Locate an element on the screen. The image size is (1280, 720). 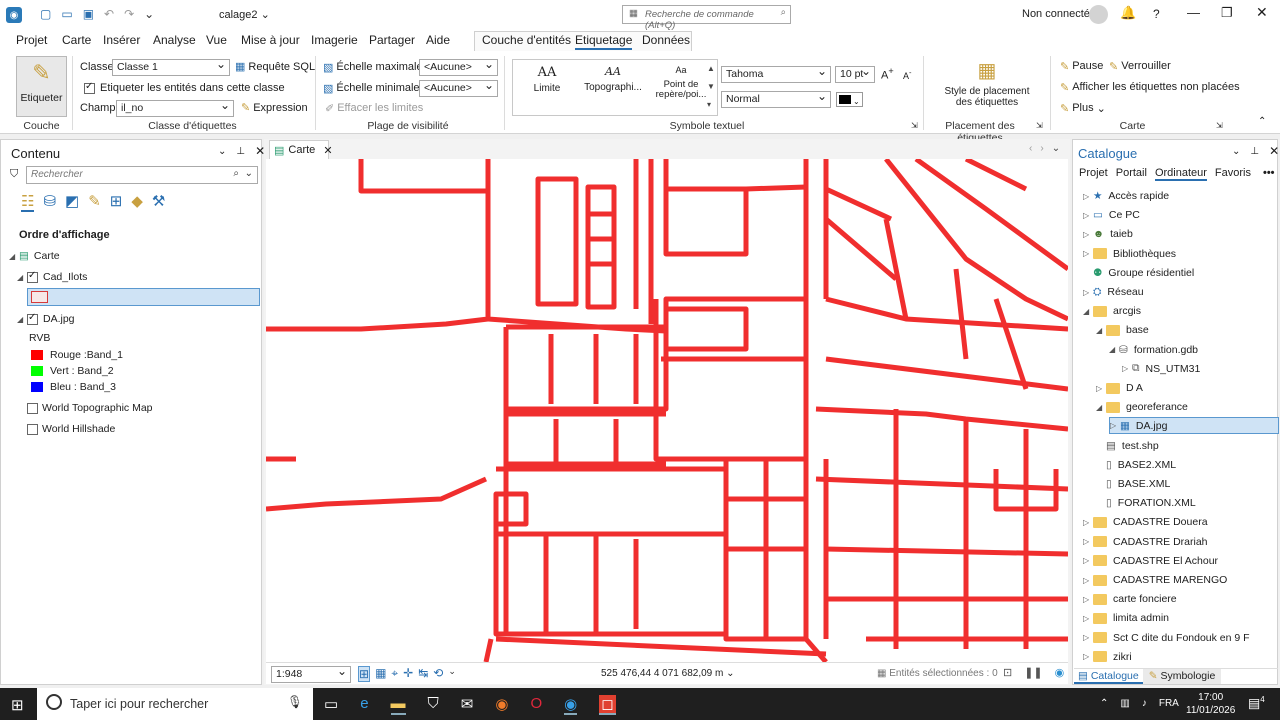
tab-couche-entites: Couche d'entités is located at coordinates (526, 40).